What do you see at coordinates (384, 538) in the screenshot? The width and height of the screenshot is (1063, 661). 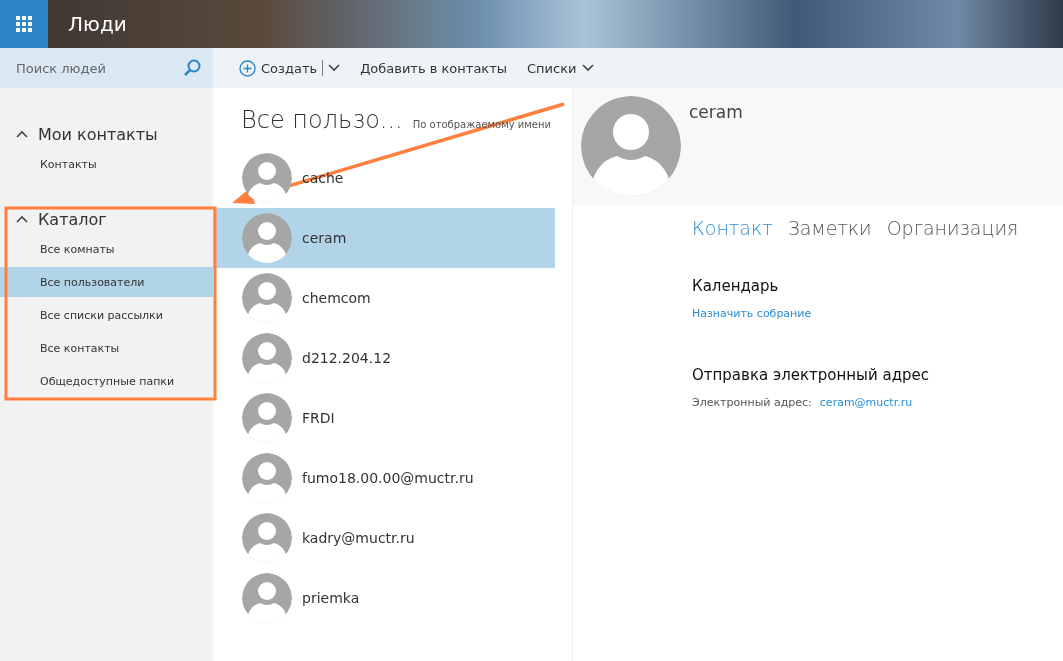 I see `contact-row: kadry@muctr.ru` at bounding box center [384, 538].